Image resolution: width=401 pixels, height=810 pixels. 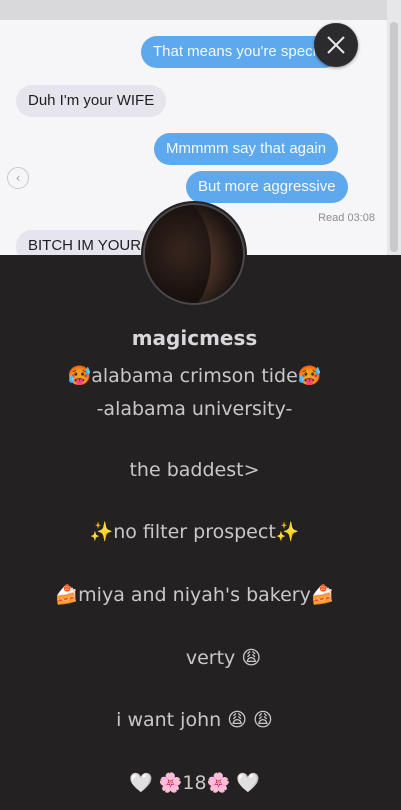 What do you see at coordinates (194, 338) in the screenshot?
I see `username: magicmess` at bounding box center [194, 338].